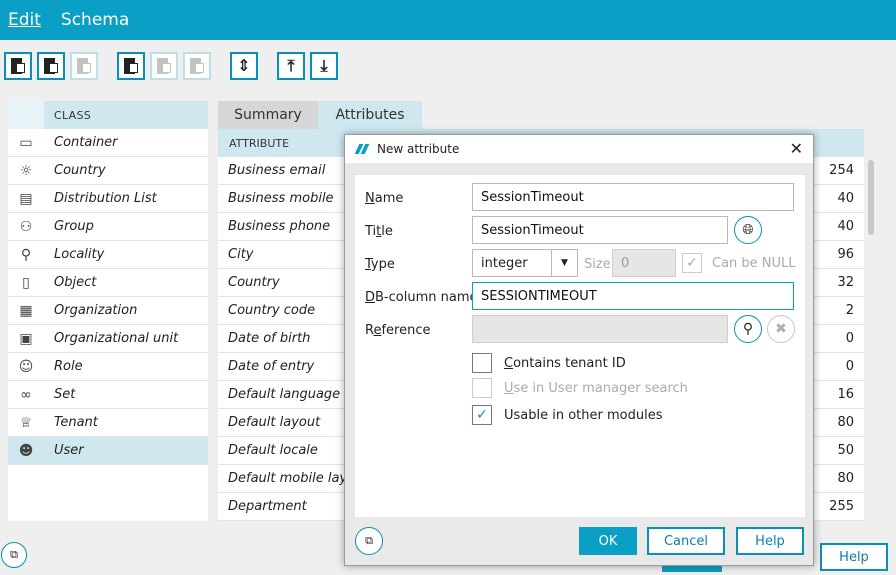 The image size is (896, 575). What do you see at coordinates (244, 66) in the screenshot?
I see `sort-button: ⇕` at bounding box center [244, 66].